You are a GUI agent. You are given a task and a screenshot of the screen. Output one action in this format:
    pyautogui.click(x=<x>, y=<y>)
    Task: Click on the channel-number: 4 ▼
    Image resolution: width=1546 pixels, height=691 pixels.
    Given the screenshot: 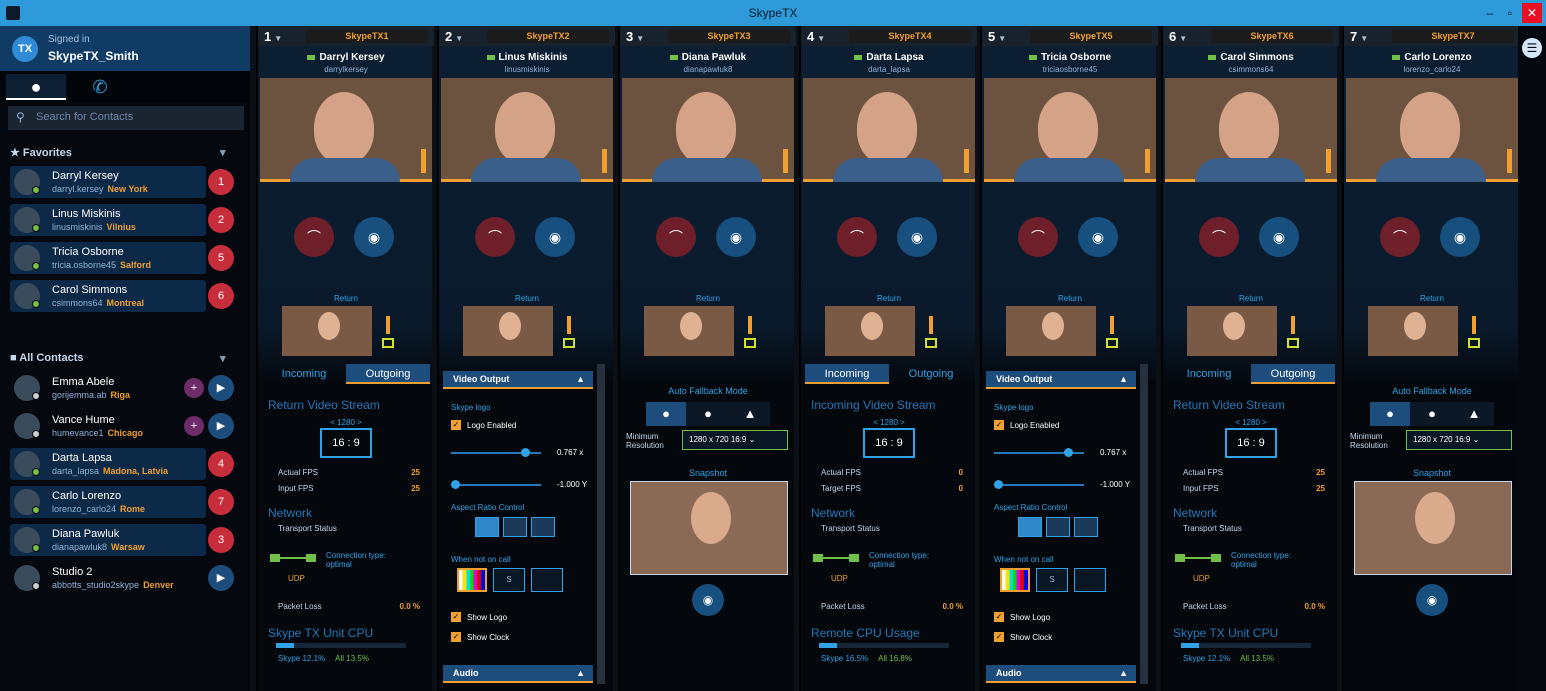 What is the action you would take?
    pyautogui.click(x=816, y=36)
    